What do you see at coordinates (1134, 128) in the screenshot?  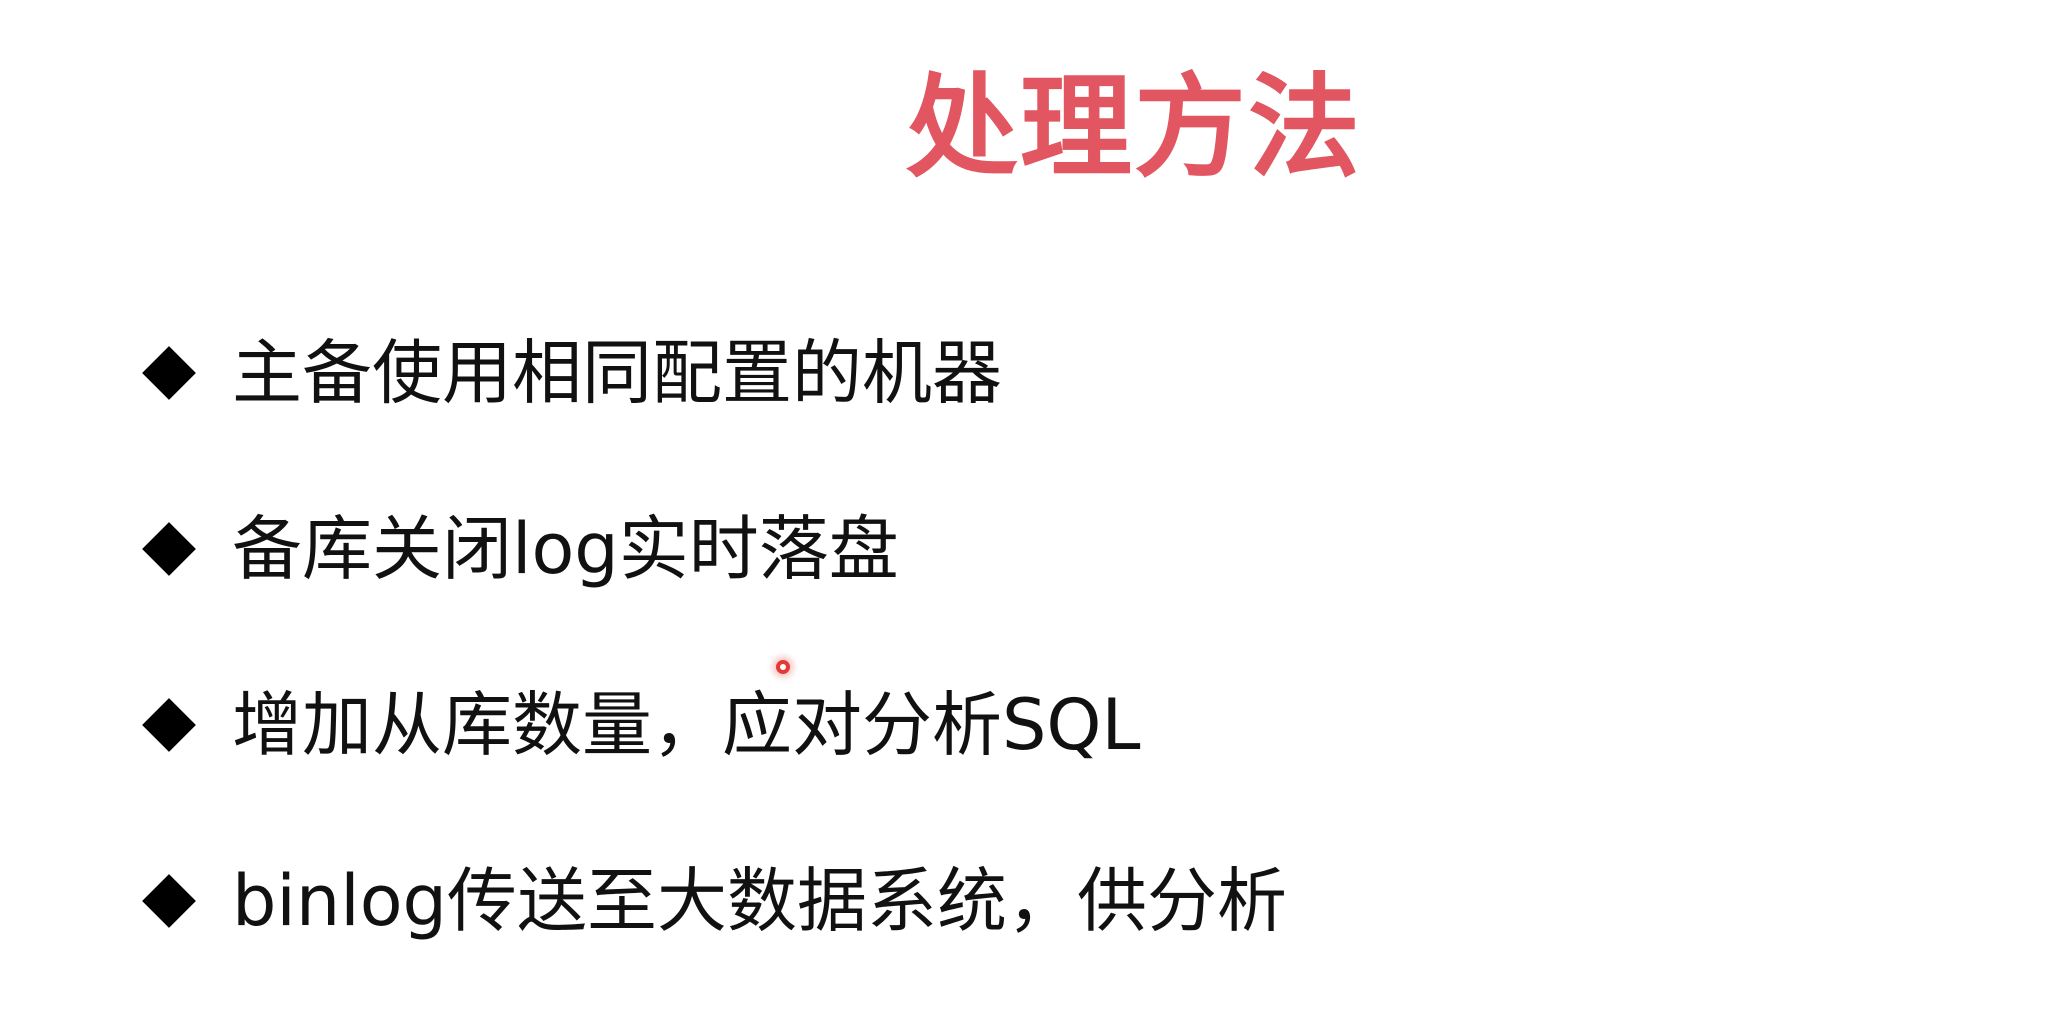 I see `slide-title: 处理方法` at bounding box center [1134, 128].